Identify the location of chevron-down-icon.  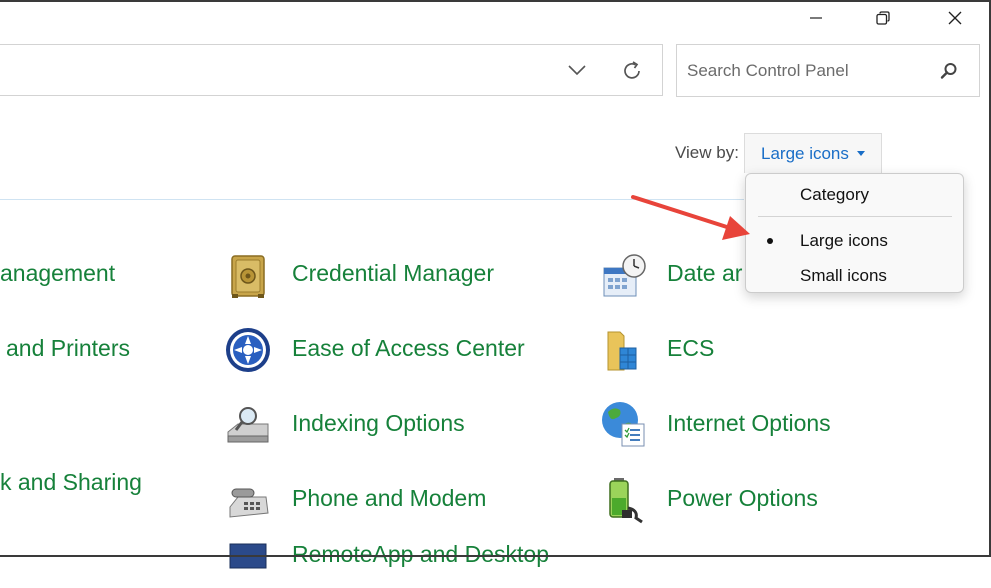
(577, 70).